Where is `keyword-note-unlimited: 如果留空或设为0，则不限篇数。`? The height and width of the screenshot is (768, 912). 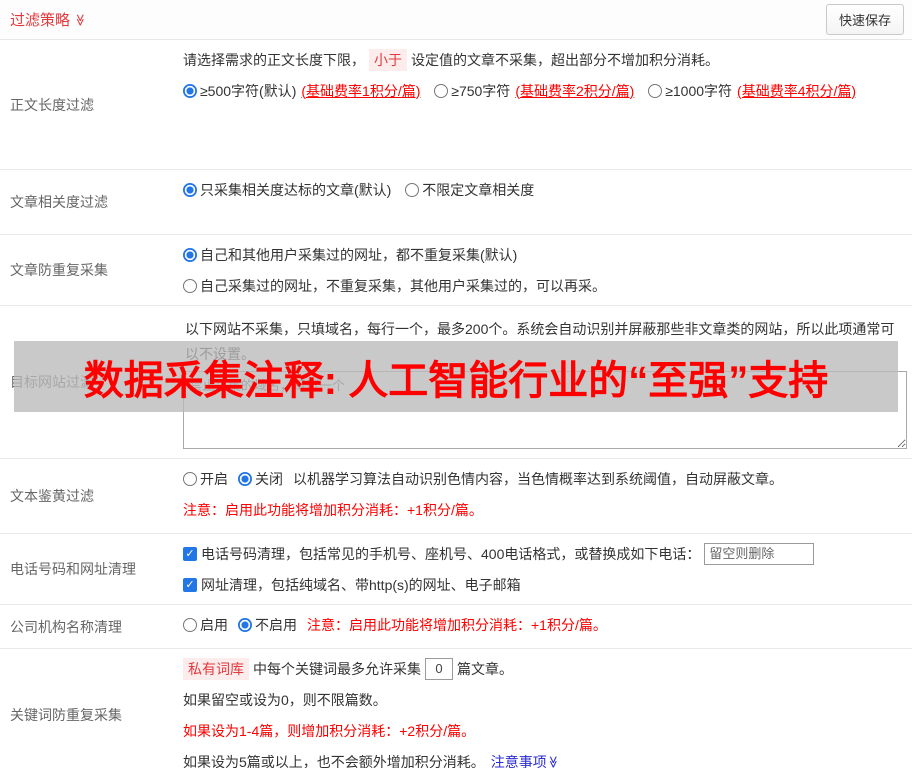 keyword-note-unlimited: 如果留空或设为0，则不限篇数。 is located at coordinates (285, 699).